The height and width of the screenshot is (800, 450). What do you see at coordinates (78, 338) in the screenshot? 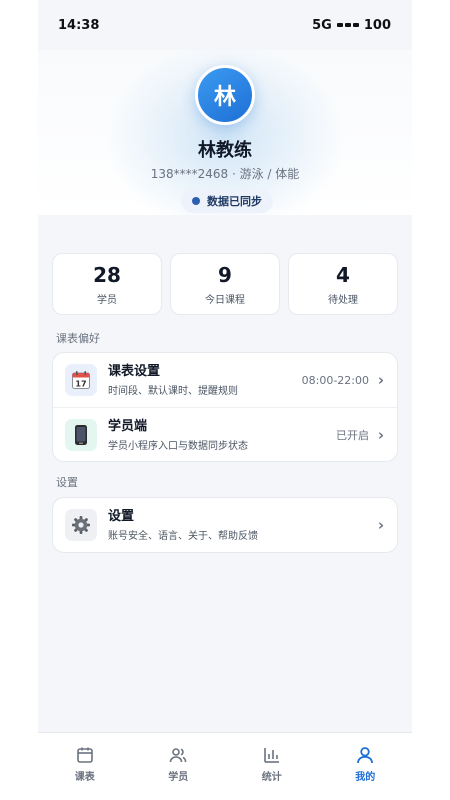
I see `section-title-preferences: 课表偏好` at bounding box center [78, 338].